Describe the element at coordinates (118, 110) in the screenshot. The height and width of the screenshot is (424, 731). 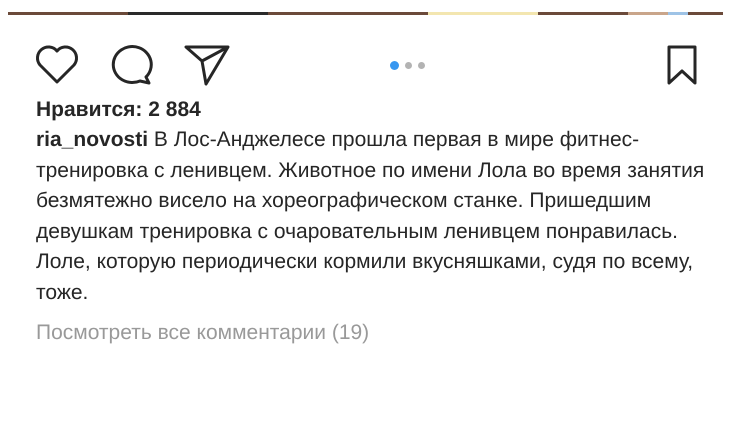
I see `likes-count: Нравится: 2 884` at that location.